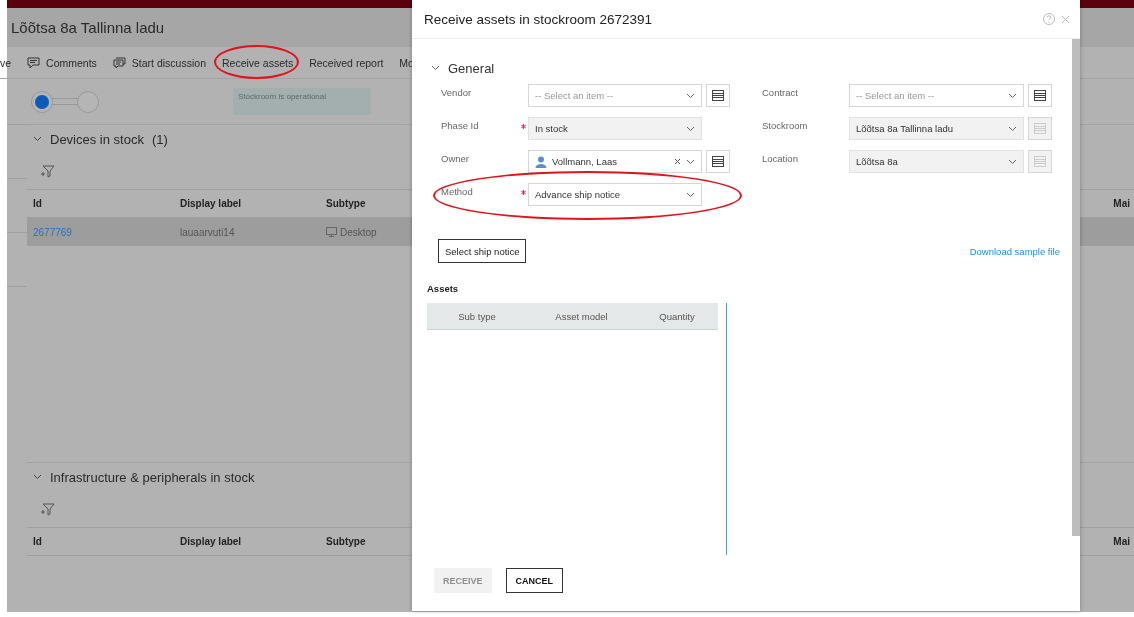  I want to click on clear-icon, so click(677, 161).